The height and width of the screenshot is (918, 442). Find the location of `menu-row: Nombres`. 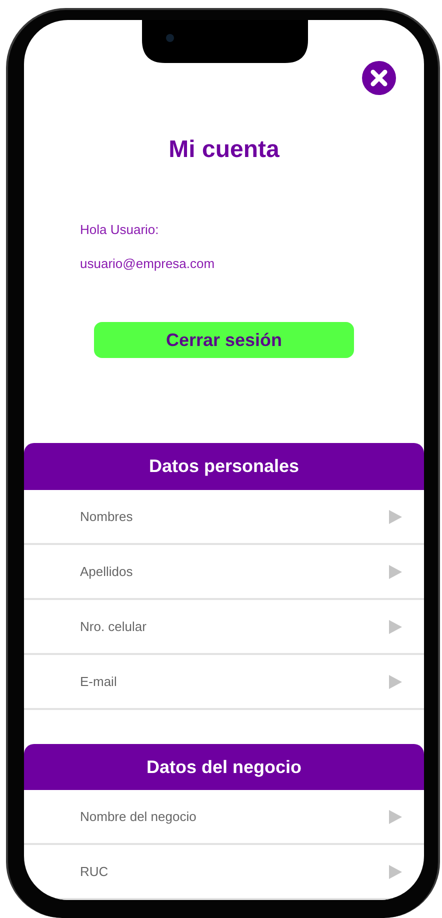

menu-row: Nombres is located at coordinates (224, 517).